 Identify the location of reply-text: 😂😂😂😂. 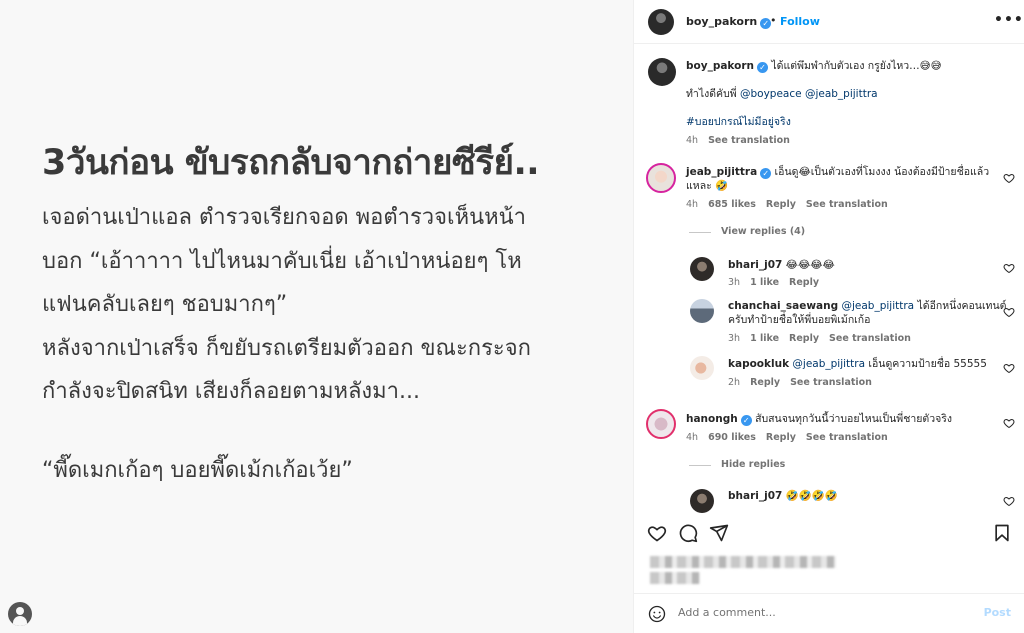
(810, 265).